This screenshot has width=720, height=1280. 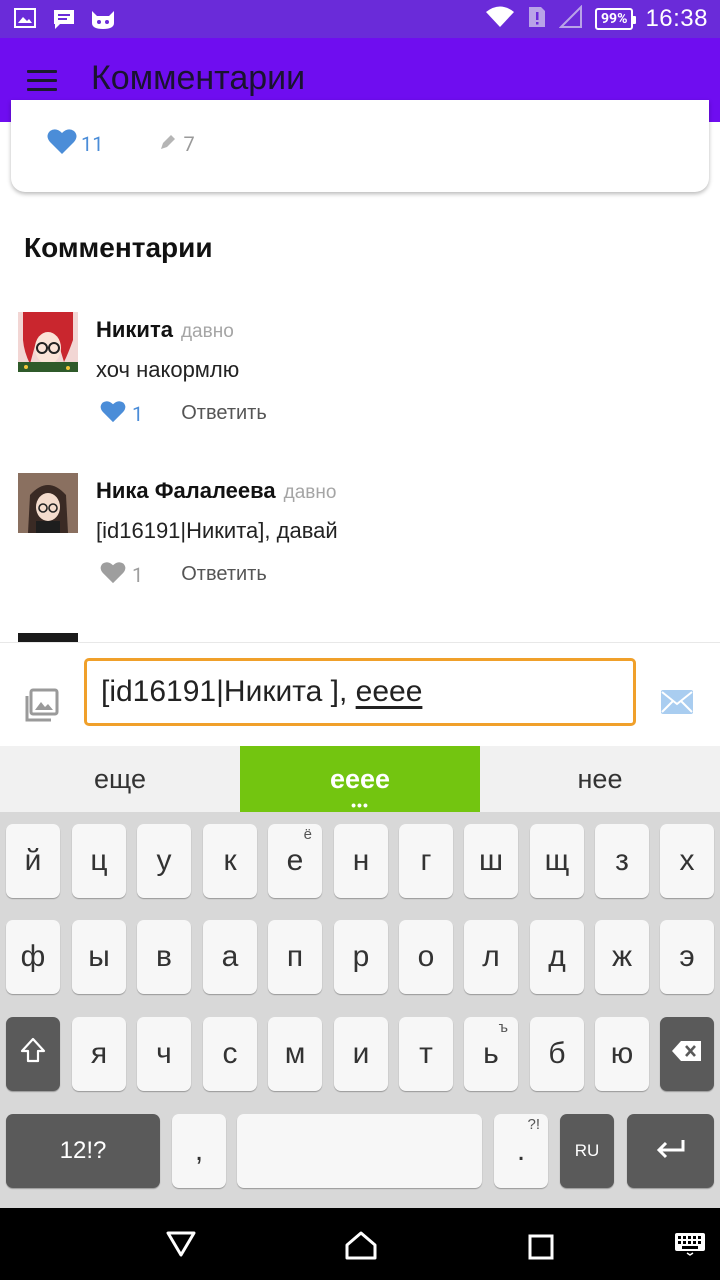 I want to click on key-label: ., so click(x=521, y=1150).